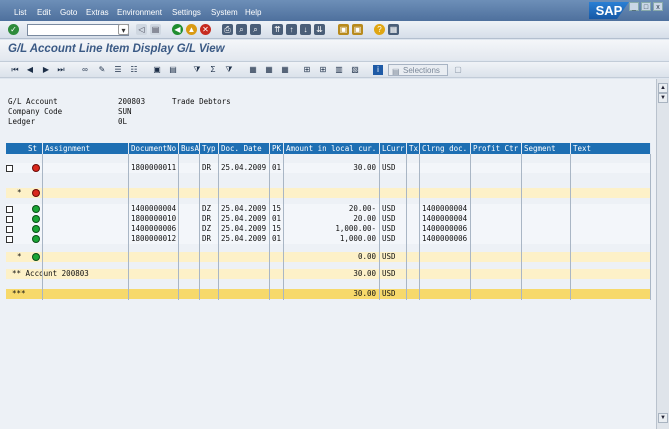  I want to click on change-layout-icon: ▦, so click(269, 70).